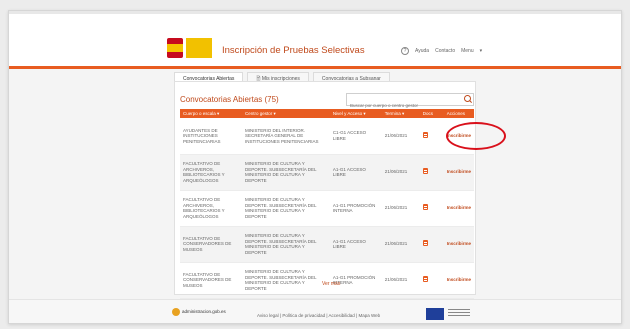 This screenshot has height=329, width=630. Describe the element at coordinates (405, 51) in the screenshot. I see `help-icon: ?` at that location.